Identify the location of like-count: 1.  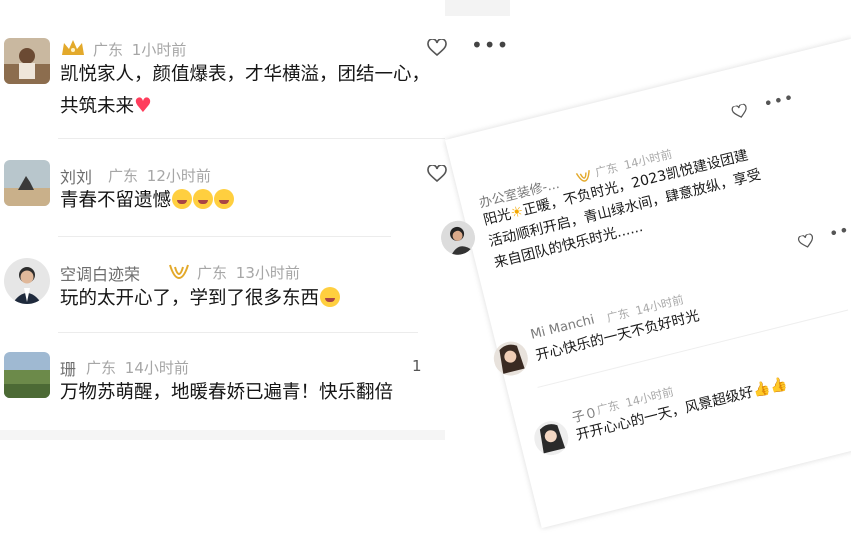
(417, 366).